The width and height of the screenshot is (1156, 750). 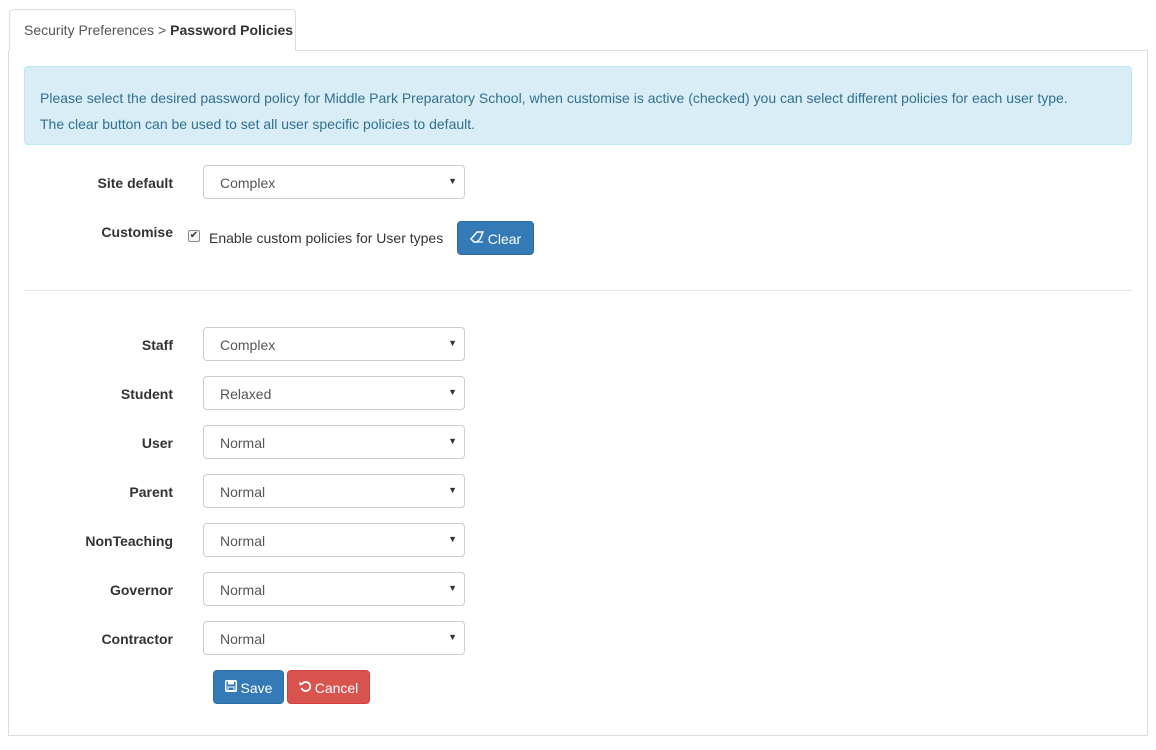 I want to click on clear-button-label: Clear, so click(x=504, y=239).